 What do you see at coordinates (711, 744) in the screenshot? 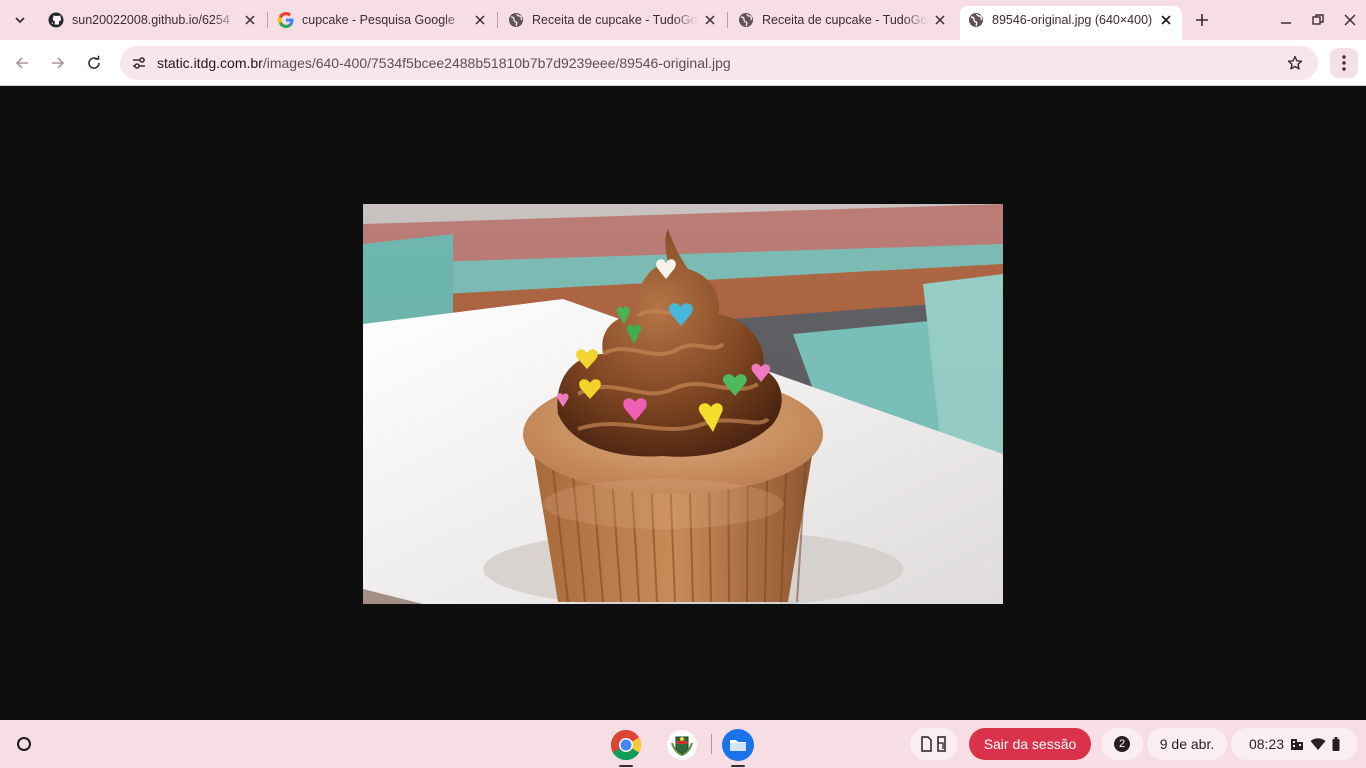
I see `shelf-divider` at bounding box center [711, 744].